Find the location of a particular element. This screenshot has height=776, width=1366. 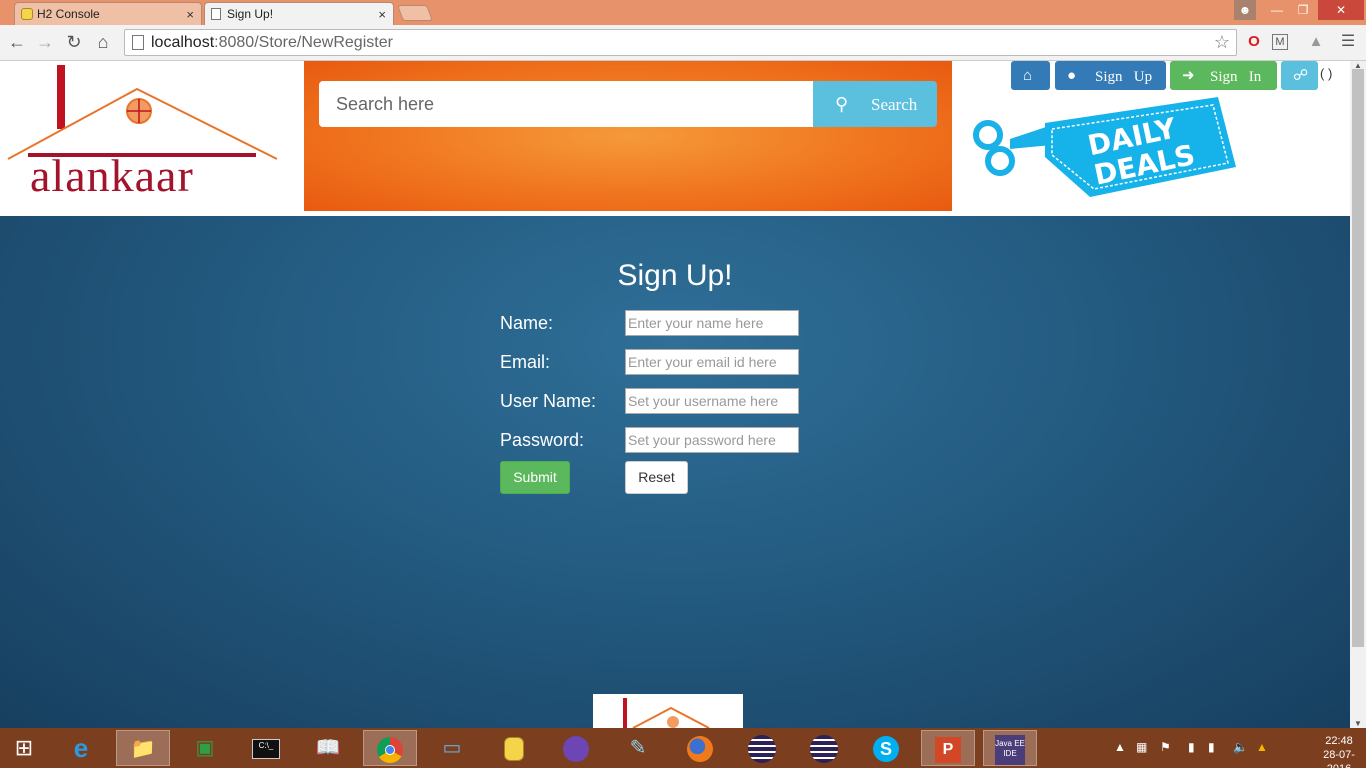

clock-date: 28-07-2016 is located at coordinates (1339, 762).